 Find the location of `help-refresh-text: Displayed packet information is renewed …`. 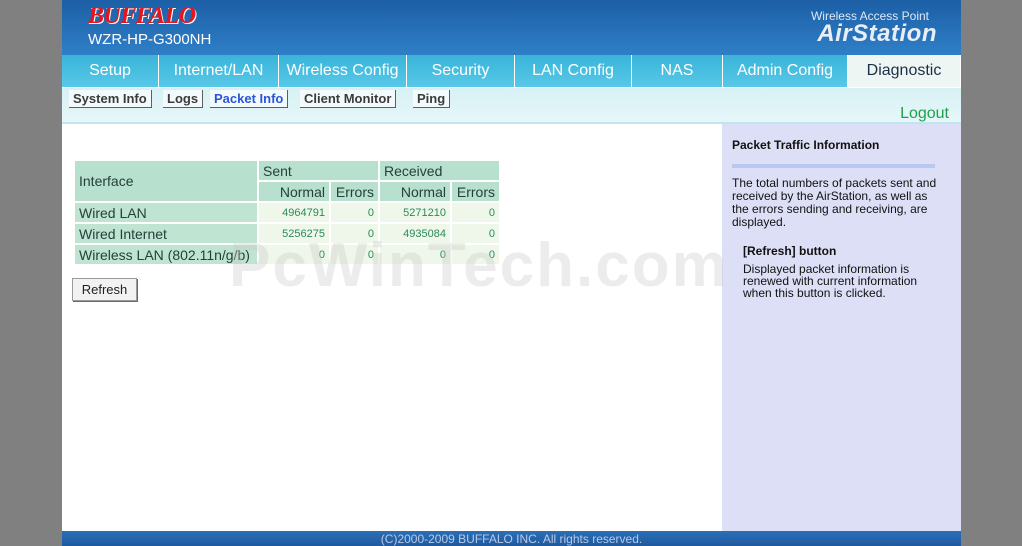

help-refresh-text: Displayed packet information is renewed … is located at coordinates (830, 281).